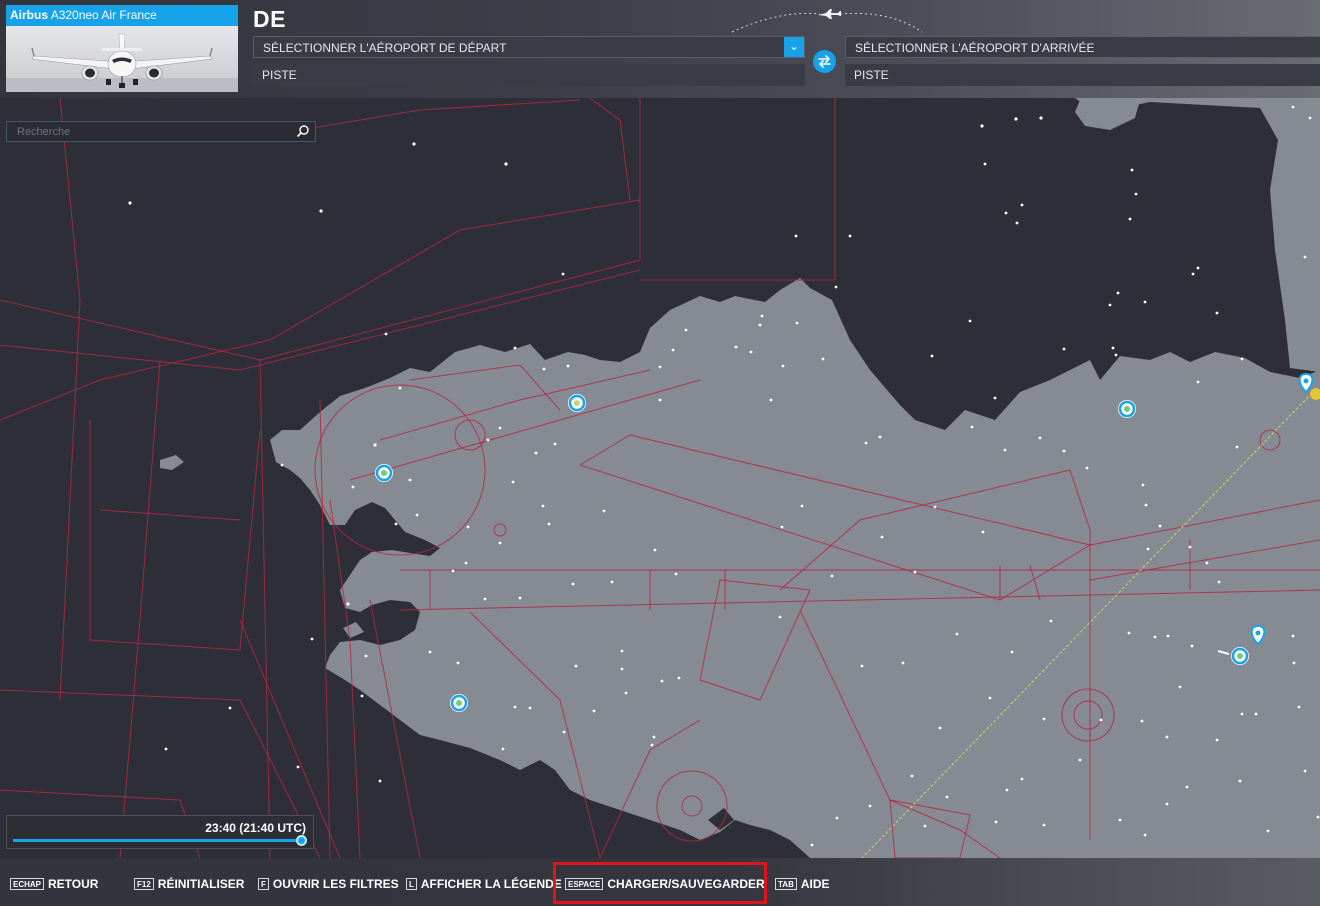  What do you see at coordinates (335, 884) in the screenshot?
I see `shortcut-label: OUVRIR LES FILTRES` at bounding box center [335, 884].